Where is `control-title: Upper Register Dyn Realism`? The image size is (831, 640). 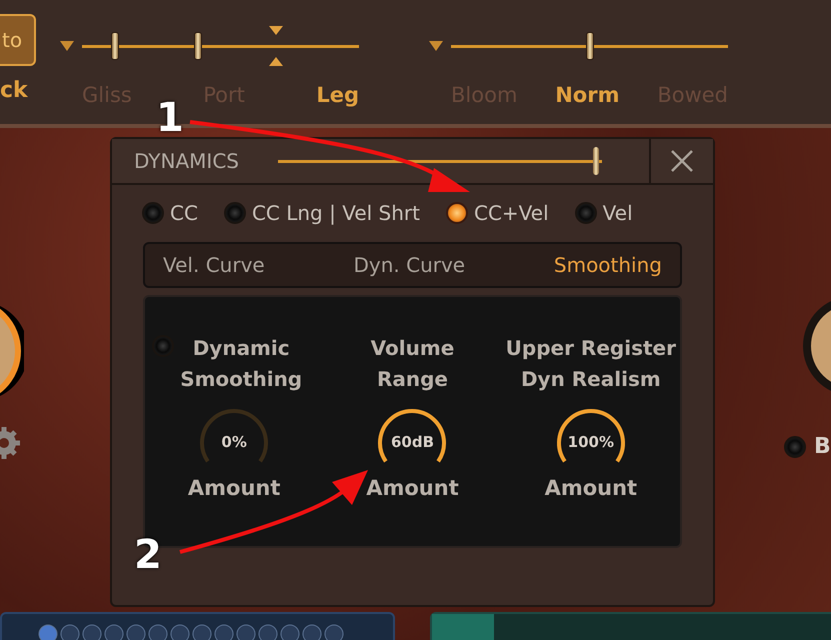 control-title: Upper Register Dyn Realism is located at coordinates (591, 364).